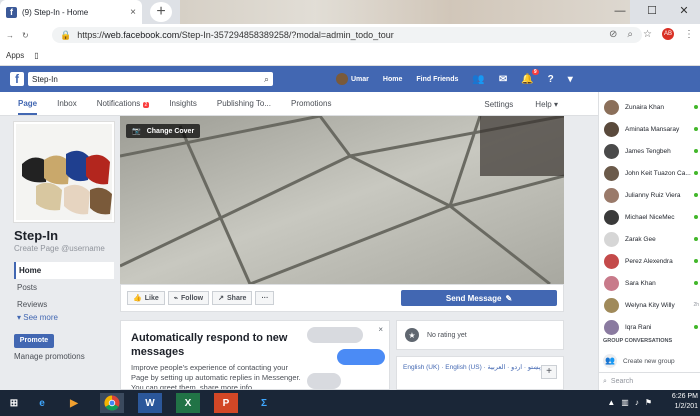 The width and height of the screenshot is (700, 416). I want to click on follow-button: ⌁ Follow, so click(188, 298).